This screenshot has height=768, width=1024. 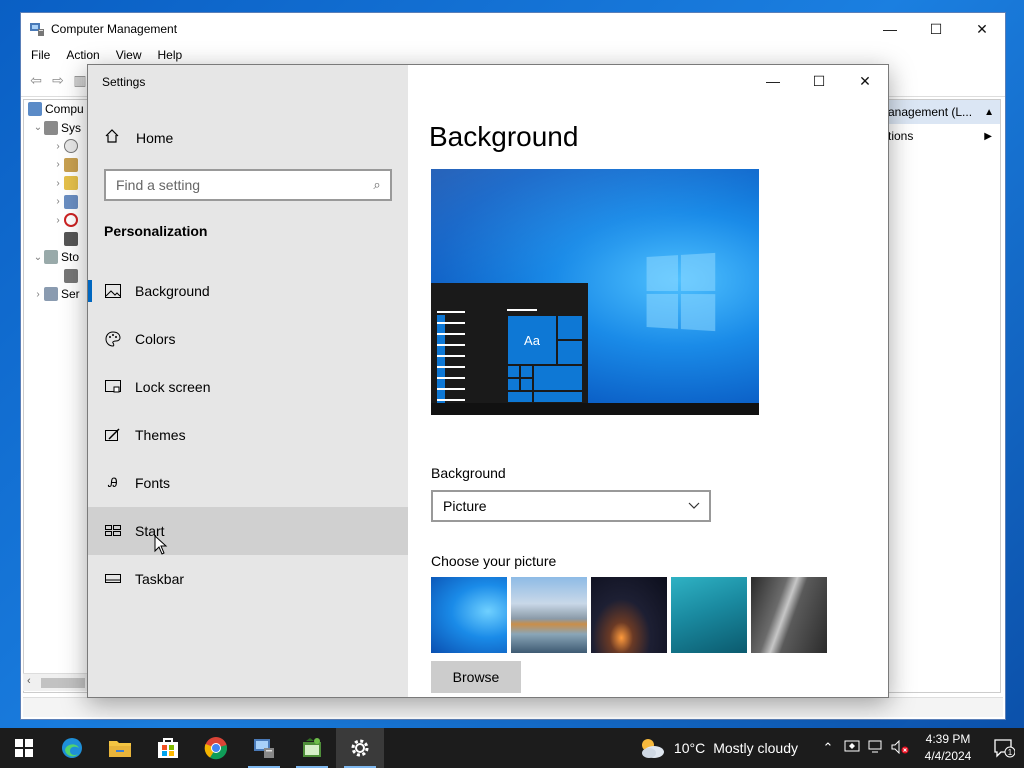 I want to click on background-dropdown: Picture, so click(x=571, y=506).